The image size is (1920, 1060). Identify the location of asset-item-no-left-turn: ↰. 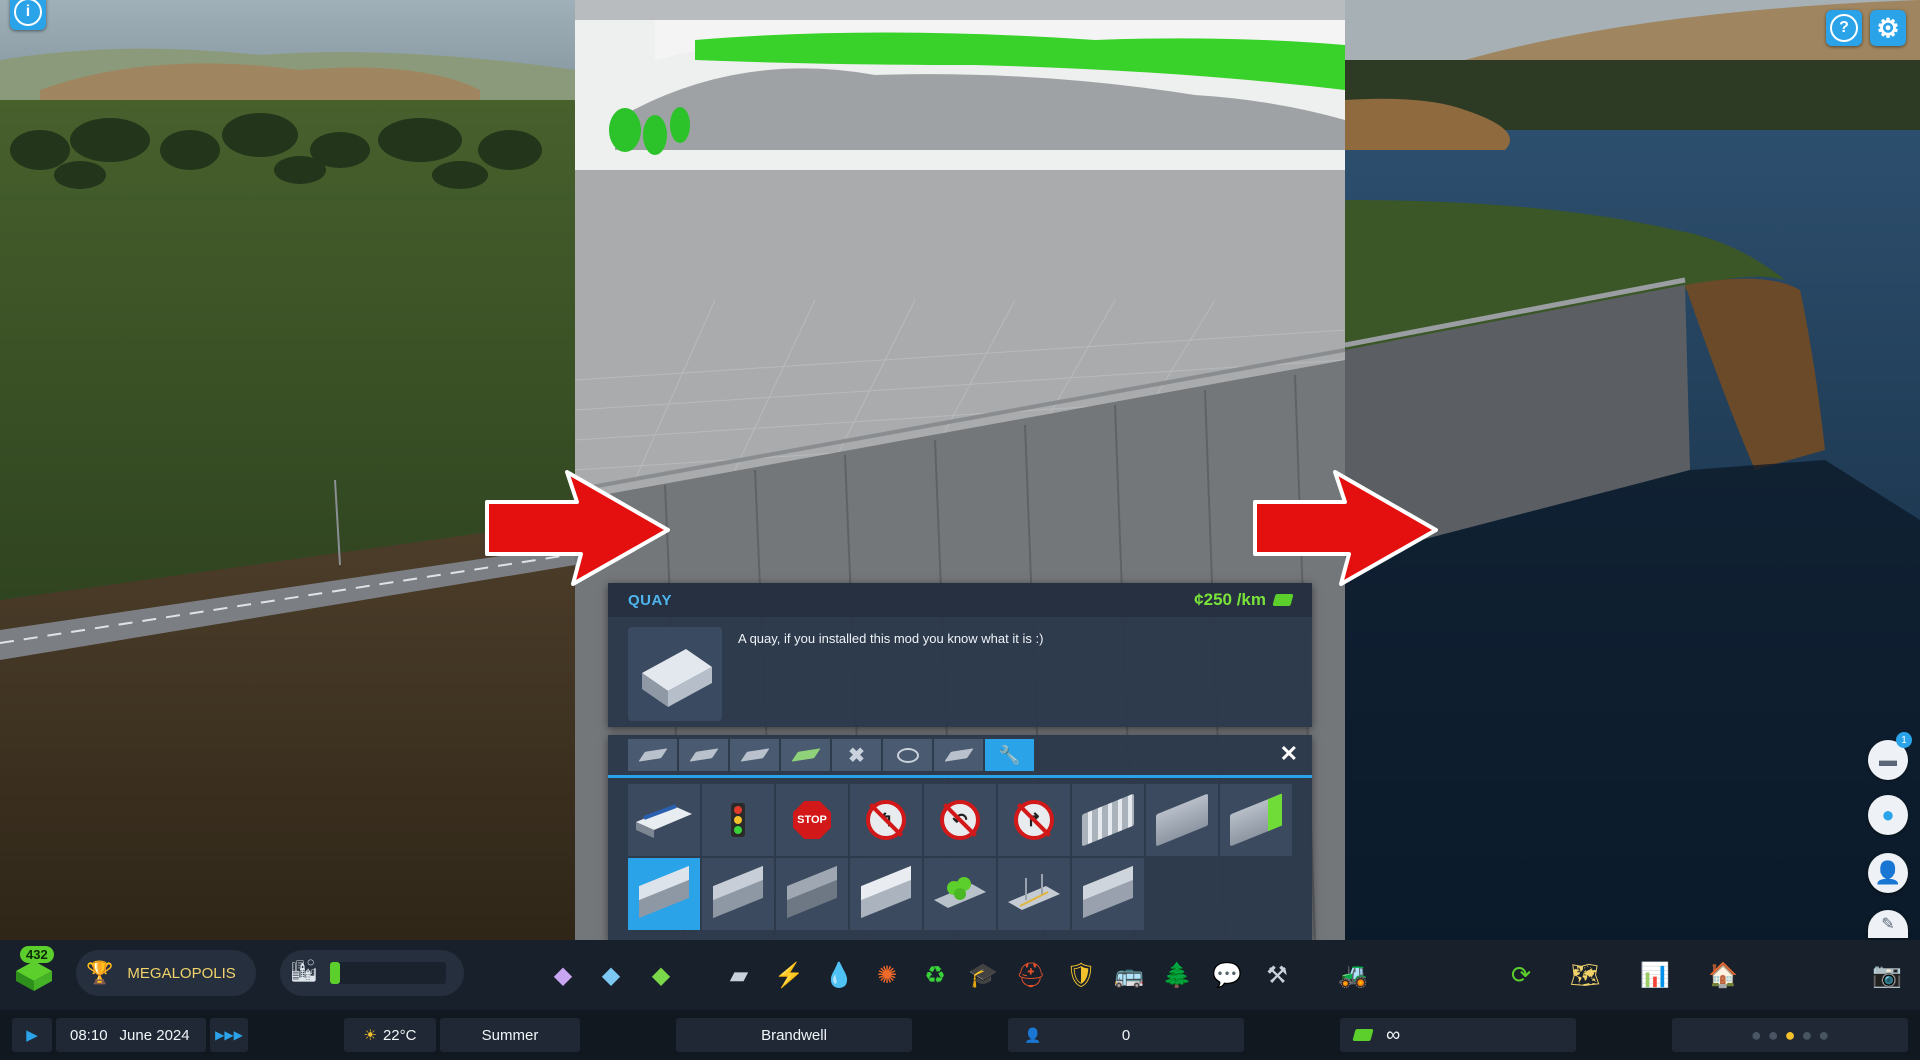
(886, 820).